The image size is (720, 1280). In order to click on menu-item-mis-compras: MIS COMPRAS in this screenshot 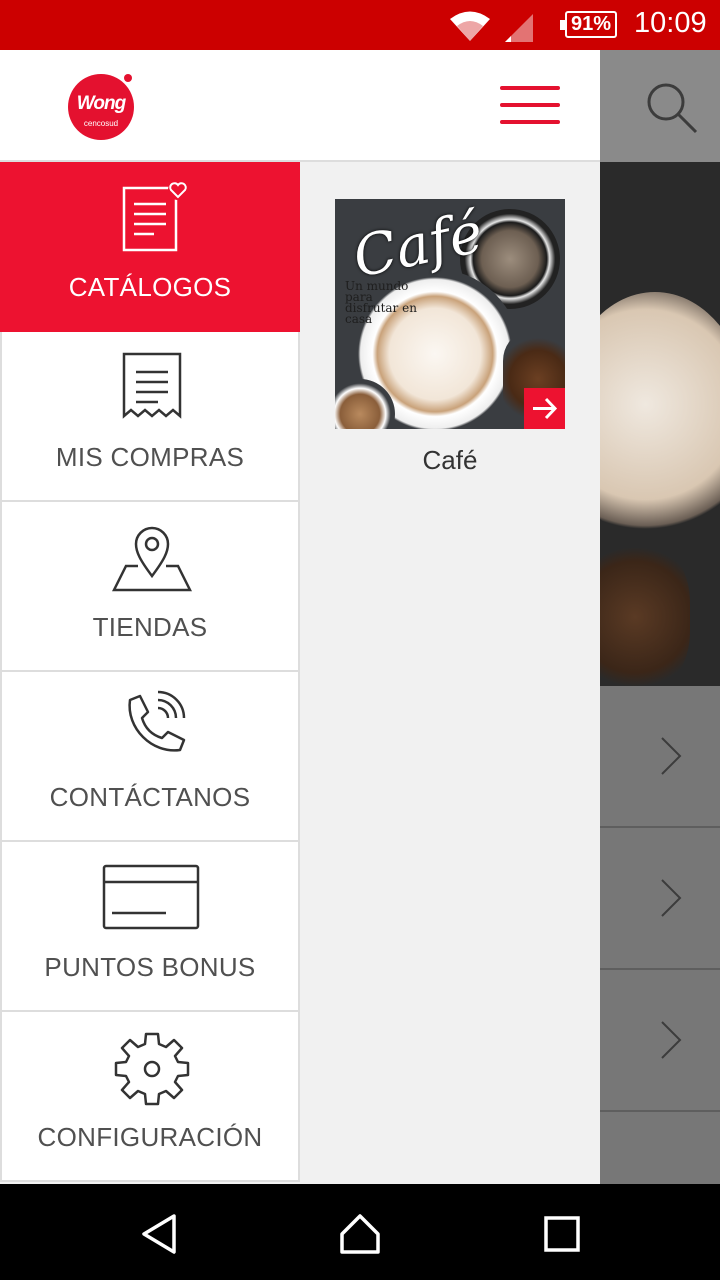, I will do `click(150, 417)`.